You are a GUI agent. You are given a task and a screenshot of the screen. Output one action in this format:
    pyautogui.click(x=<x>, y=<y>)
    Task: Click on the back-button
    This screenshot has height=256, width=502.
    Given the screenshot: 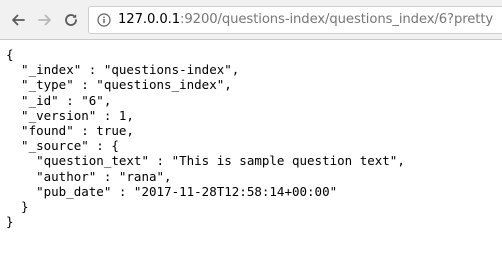 What is the action you would take?
    pyautogui.click(x=18, y=20)
    